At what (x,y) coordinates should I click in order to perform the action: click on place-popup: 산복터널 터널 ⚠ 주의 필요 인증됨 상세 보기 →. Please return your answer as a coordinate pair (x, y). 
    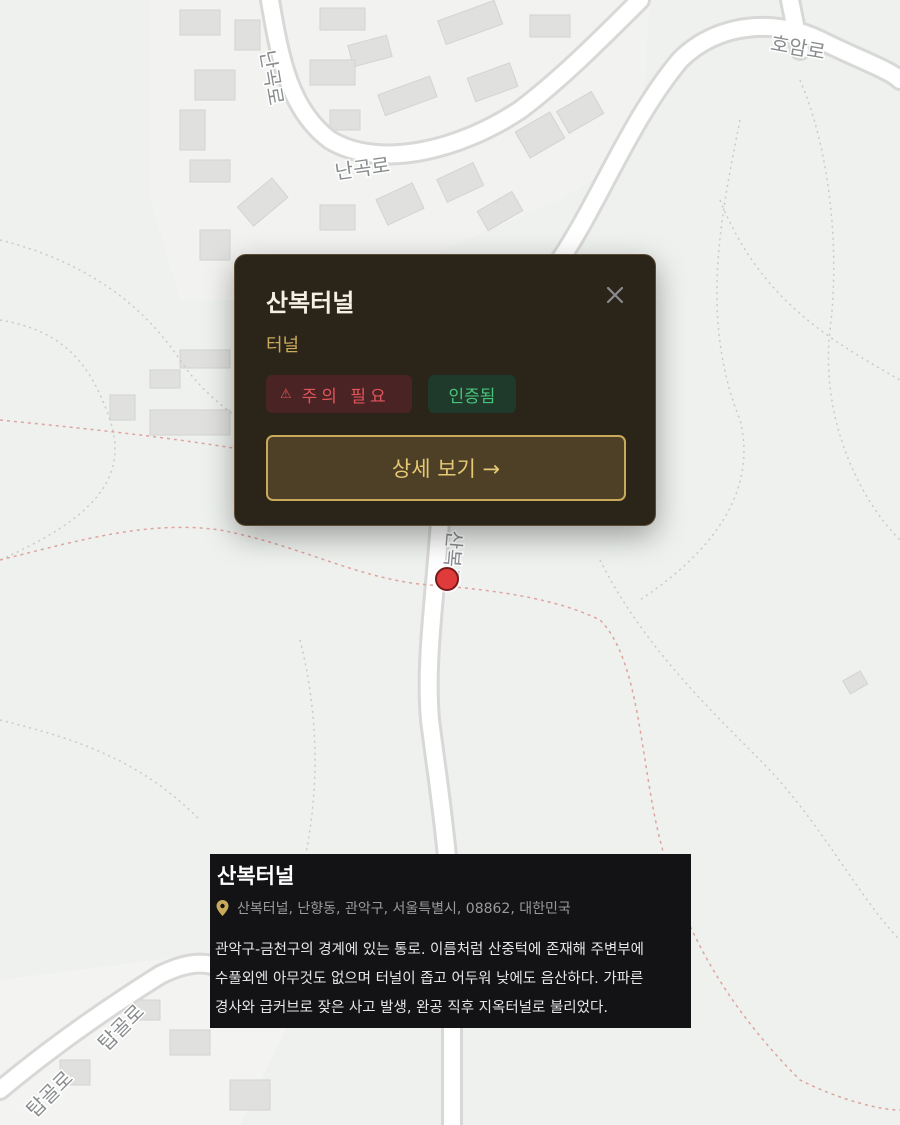
    Looking at the image, I should click on (445, 390).